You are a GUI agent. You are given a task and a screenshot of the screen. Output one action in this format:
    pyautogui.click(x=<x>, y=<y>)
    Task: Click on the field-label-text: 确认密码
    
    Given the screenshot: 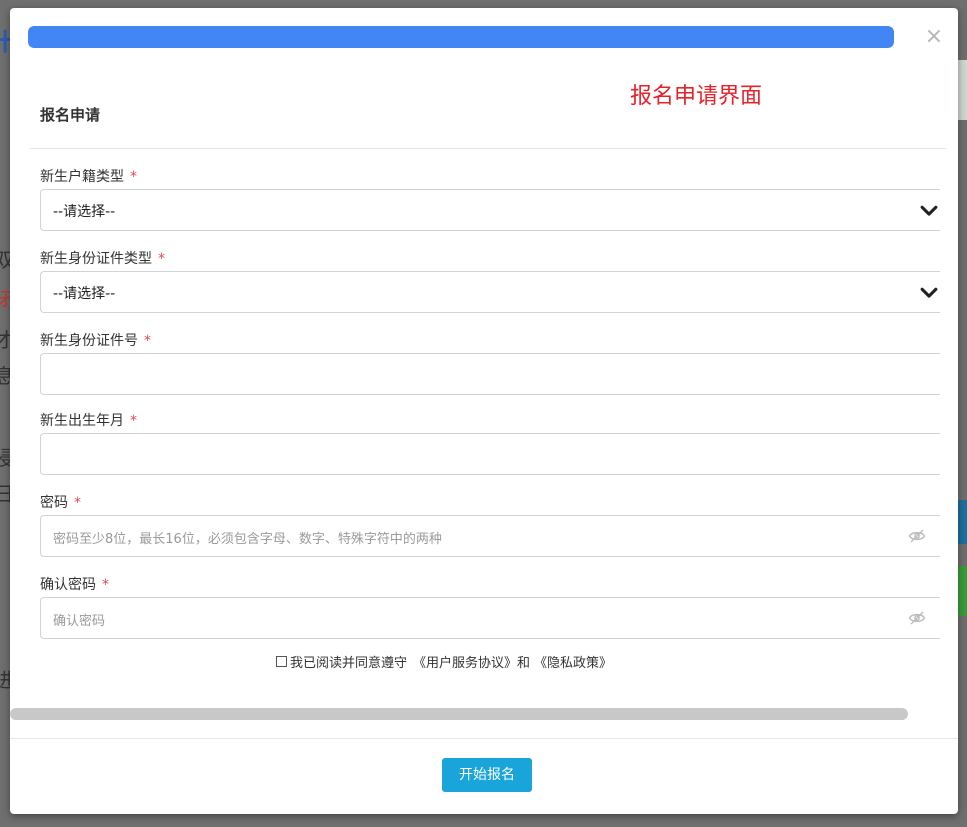 What is the action you would take?
    pyautogui.click(x=68, y=585)
    